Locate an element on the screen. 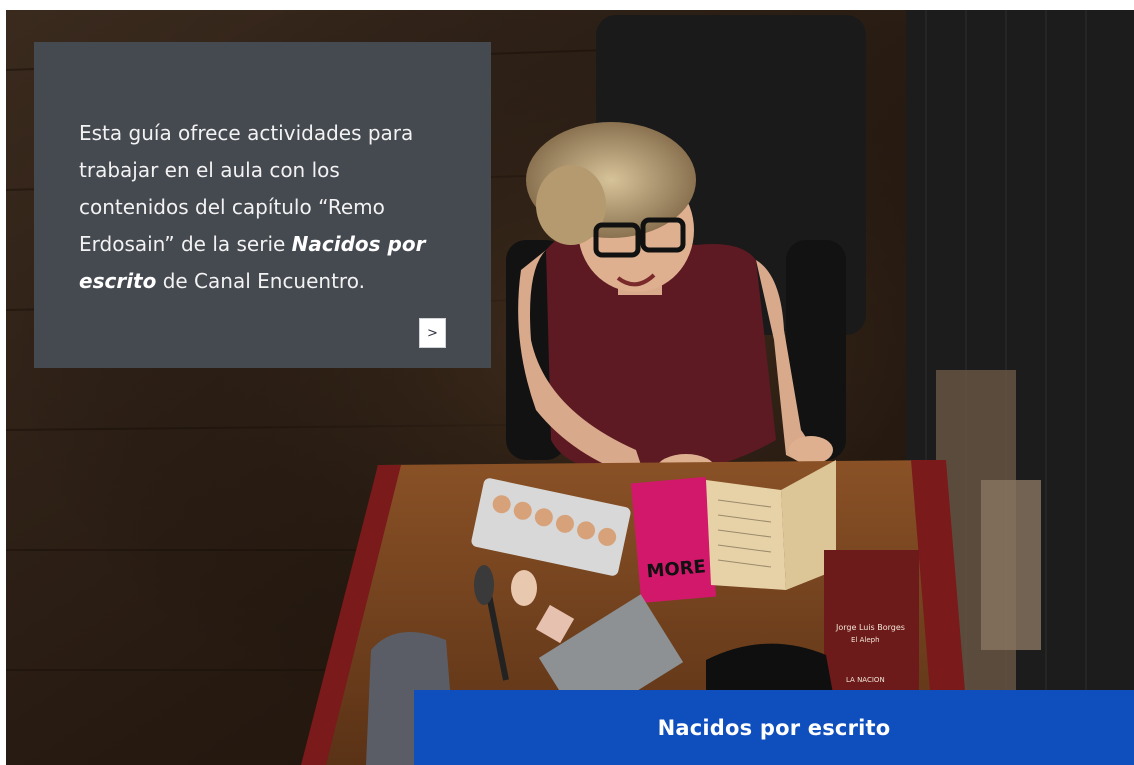 This screenshot has height=765, width=1134. series-title-banner: Nacidos por escrito is located at coordinates (774, 727).